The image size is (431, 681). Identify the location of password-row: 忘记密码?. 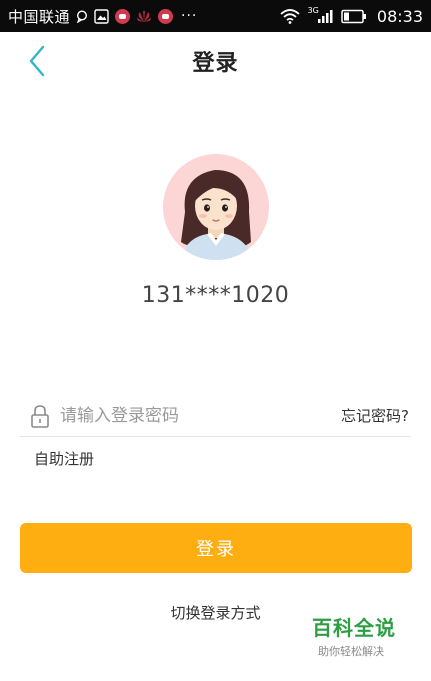
(215, 416).